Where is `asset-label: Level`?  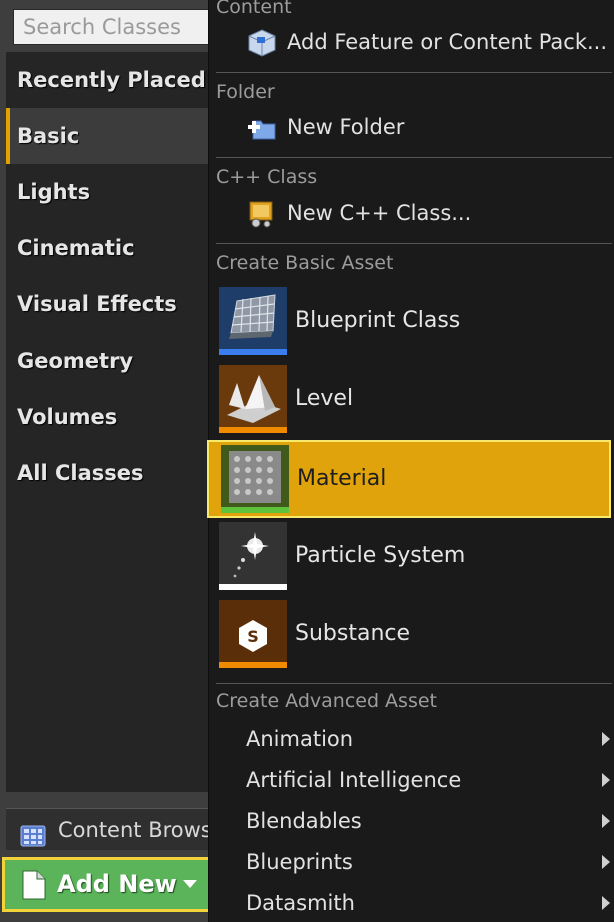
asset-label: Level is located at coordinates (324, 398).